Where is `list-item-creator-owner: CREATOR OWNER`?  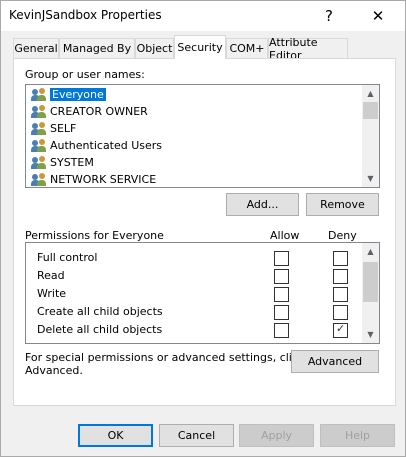
list-item-creator-owner: CREATOR OWNER is located at coordinates (193, 111).